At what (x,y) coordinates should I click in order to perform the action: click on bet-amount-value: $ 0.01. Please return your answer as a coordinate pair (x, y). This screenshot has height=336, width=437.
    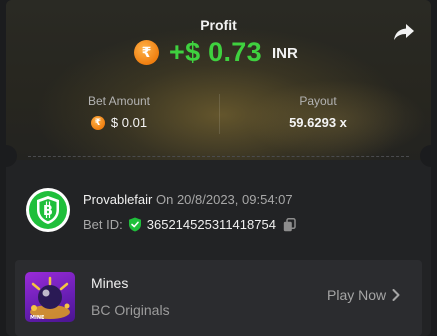
    Looking at the image, I should click on (129, 122).